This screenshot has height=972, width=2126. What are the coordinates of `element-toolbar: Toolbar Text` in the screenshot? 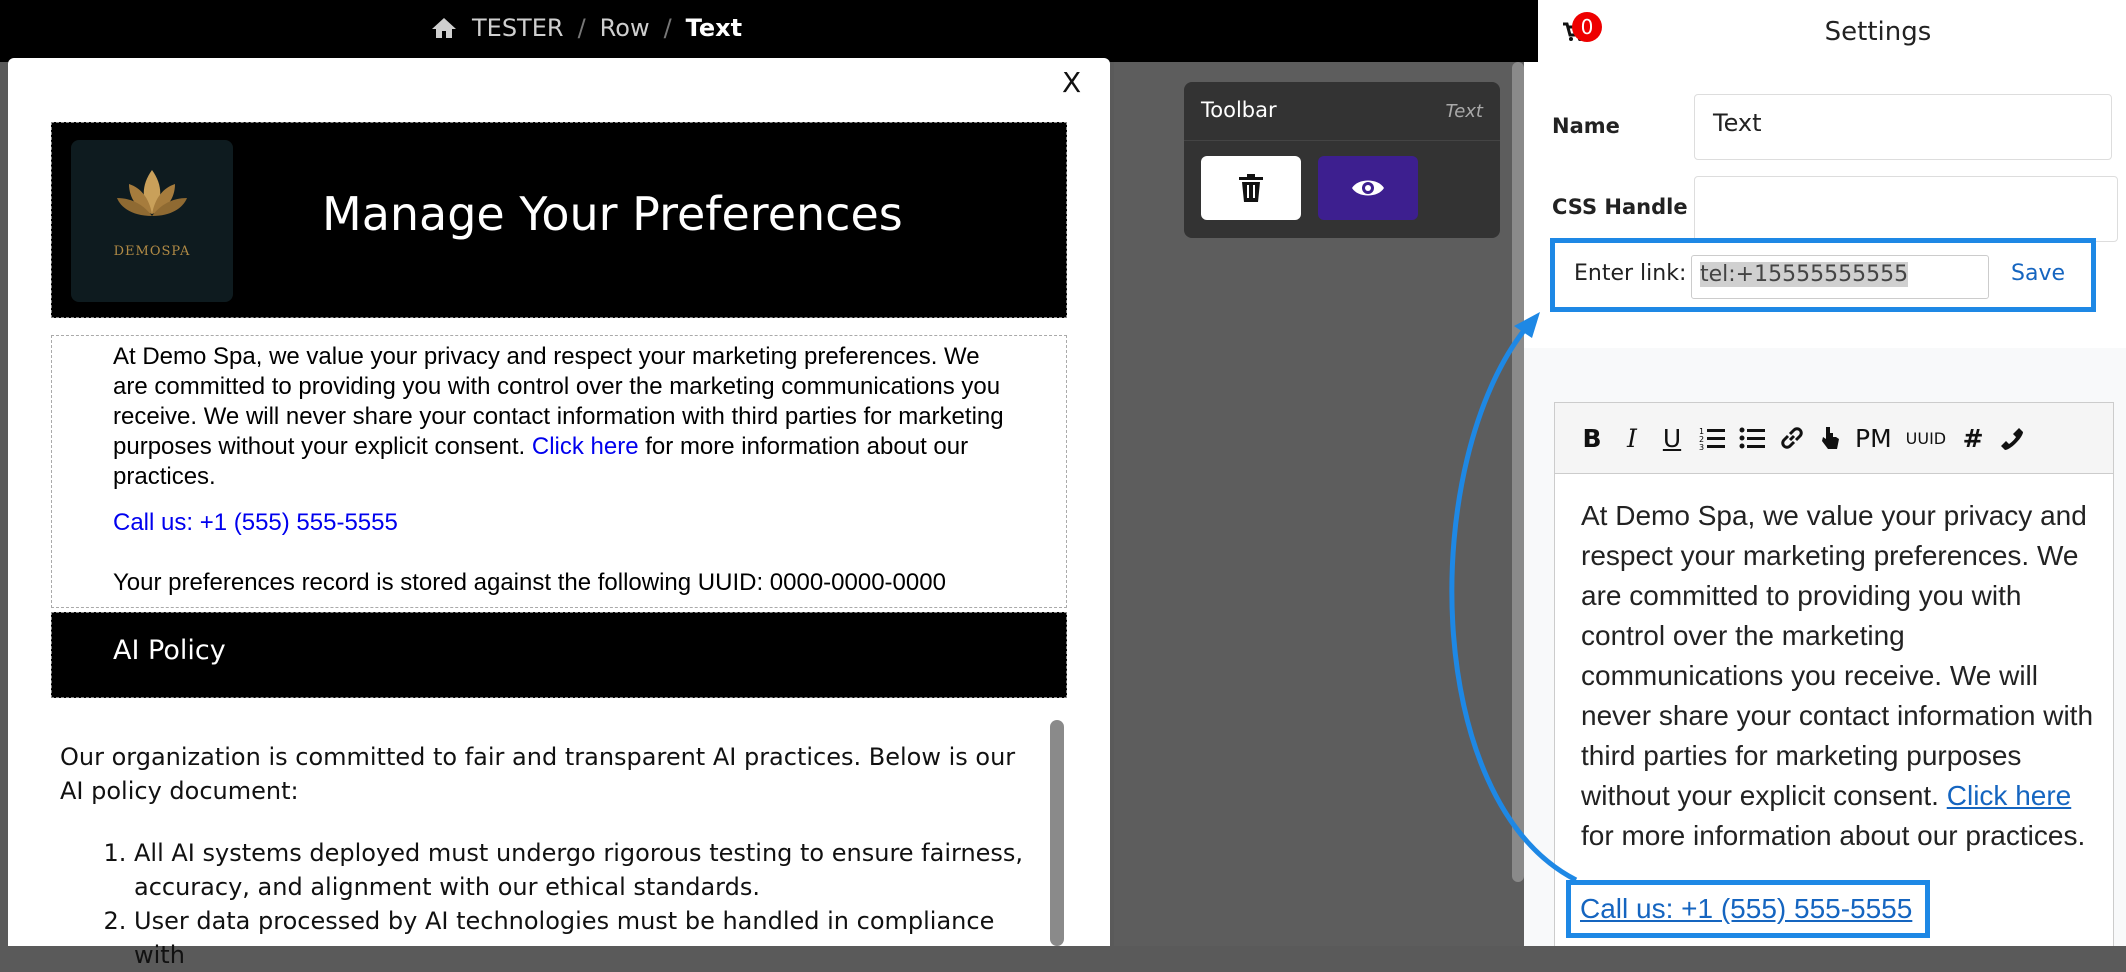 It's located at (1342, 160).